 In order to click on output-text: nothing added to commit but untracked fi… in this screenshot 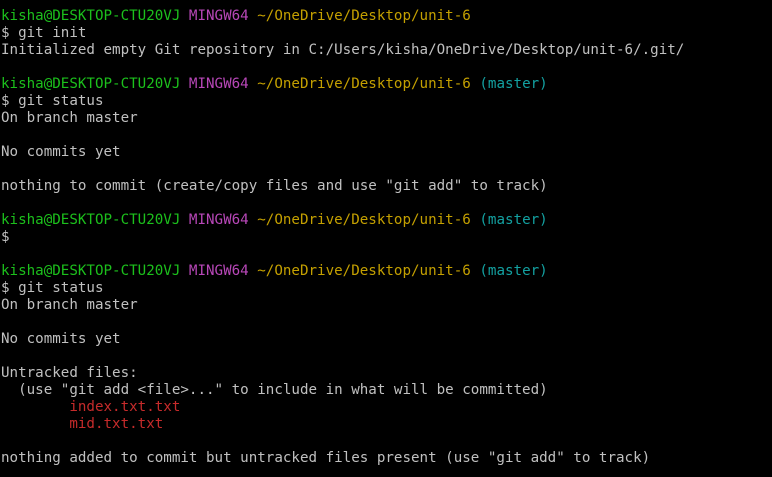, I will do `click(326, 458)`.